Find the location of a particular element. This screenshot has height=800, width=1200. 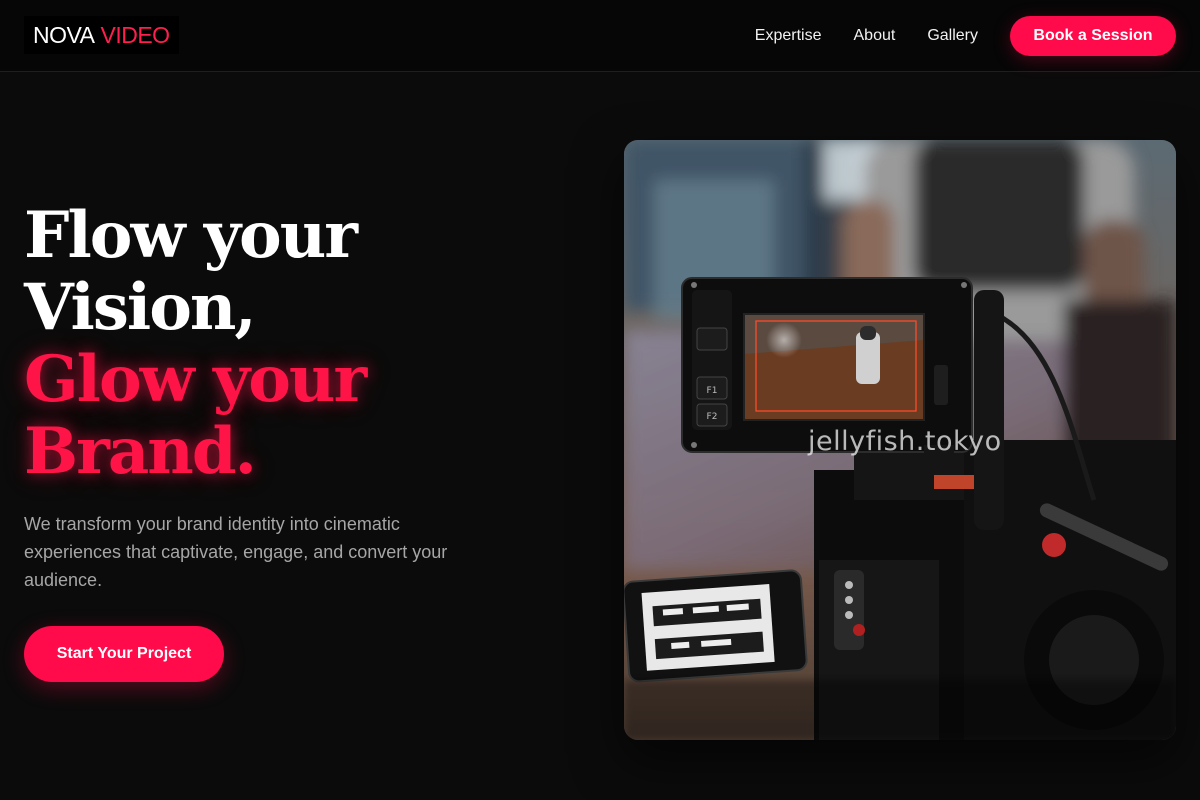

start-project-button: Start Your Project is located at coordinates (124, 654).